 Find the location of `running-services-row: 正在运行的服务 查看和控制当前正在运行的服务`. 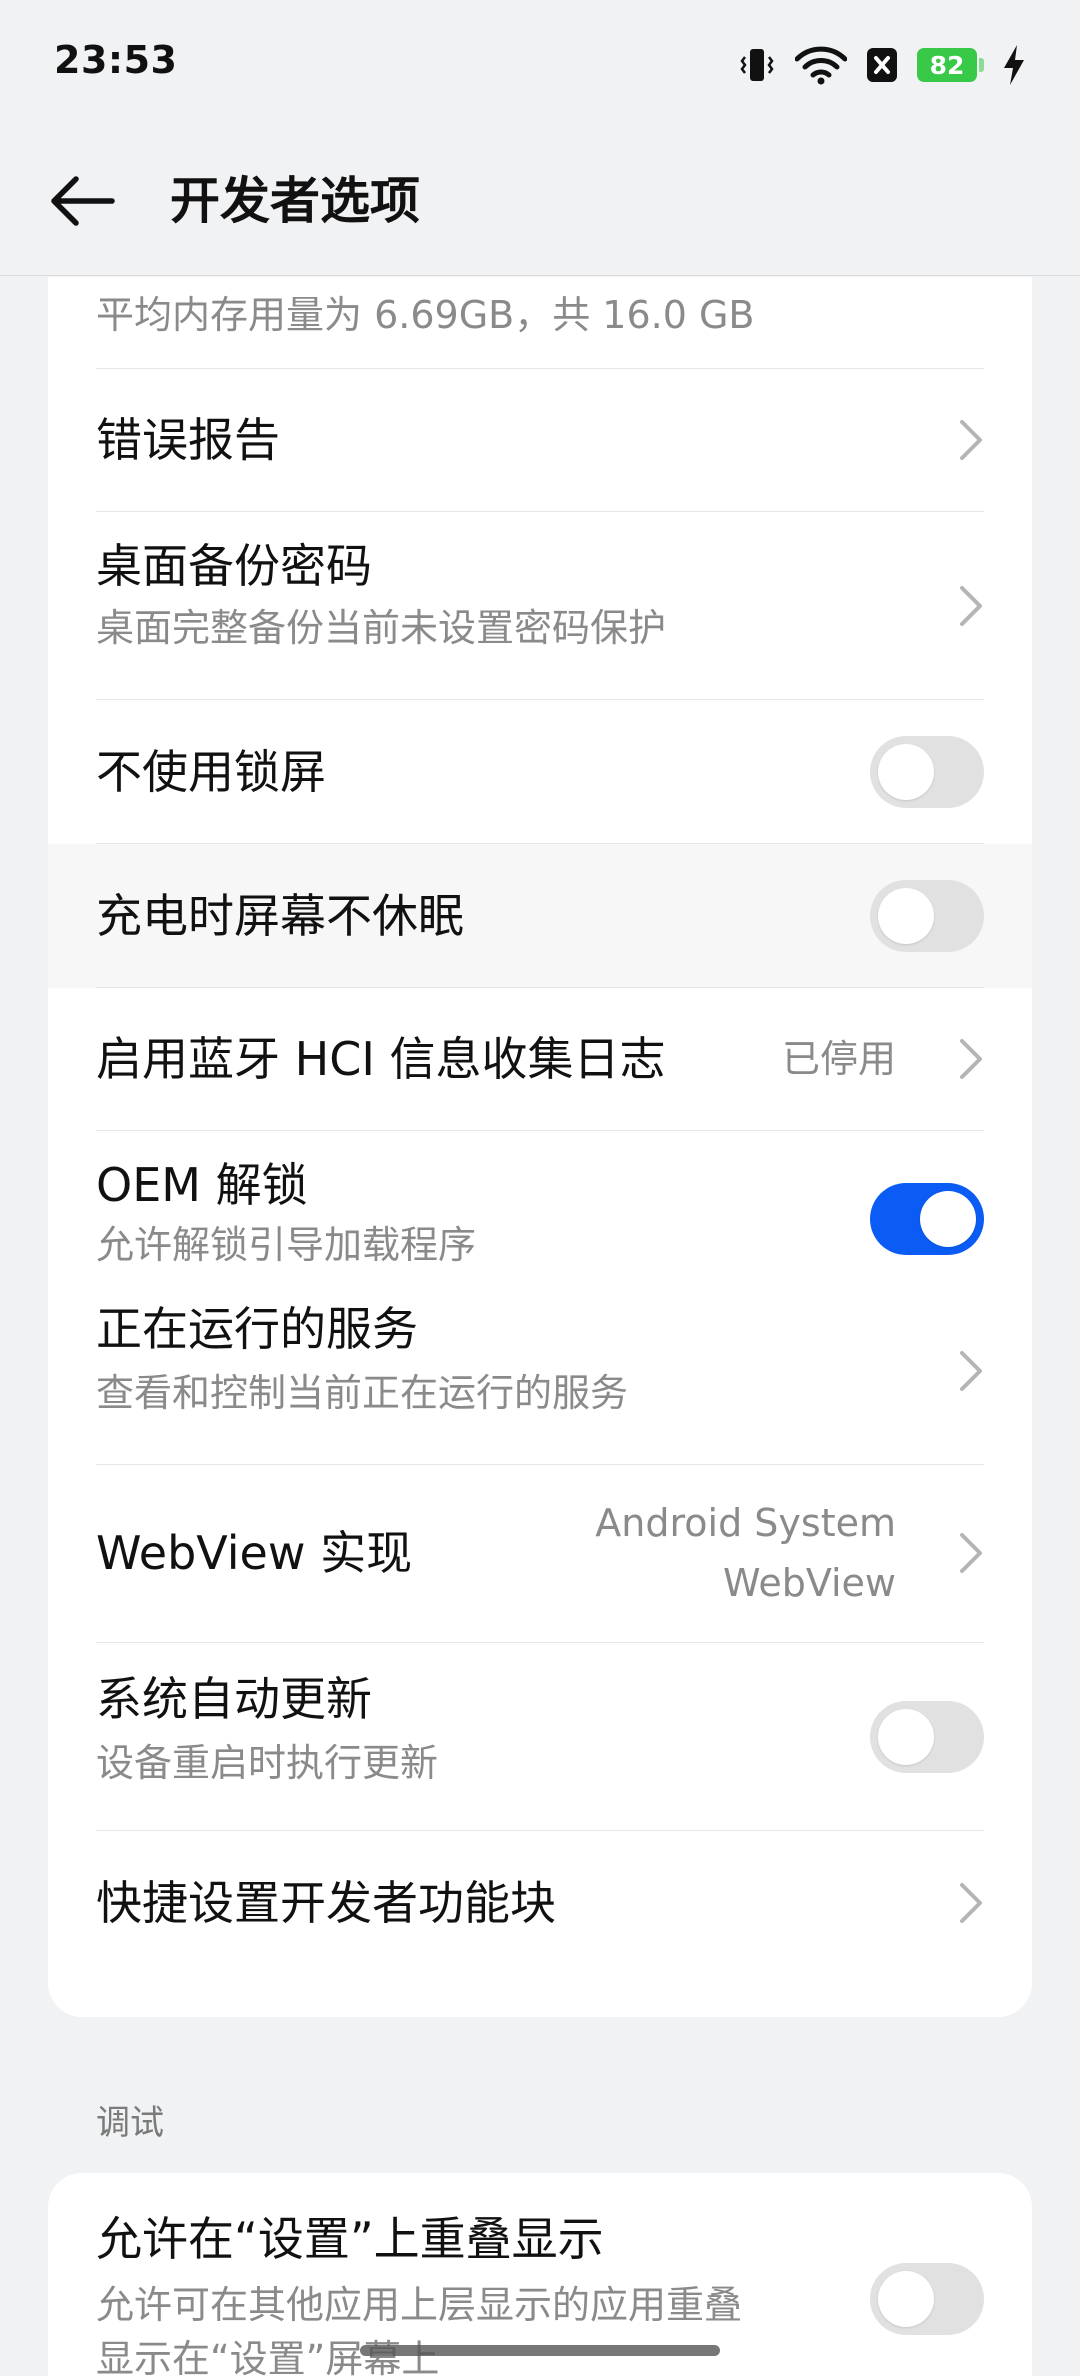

running-services-row: 正在运行的服务 查看和控制当前正在运行的服务 is located at coordinates (540, 1371).